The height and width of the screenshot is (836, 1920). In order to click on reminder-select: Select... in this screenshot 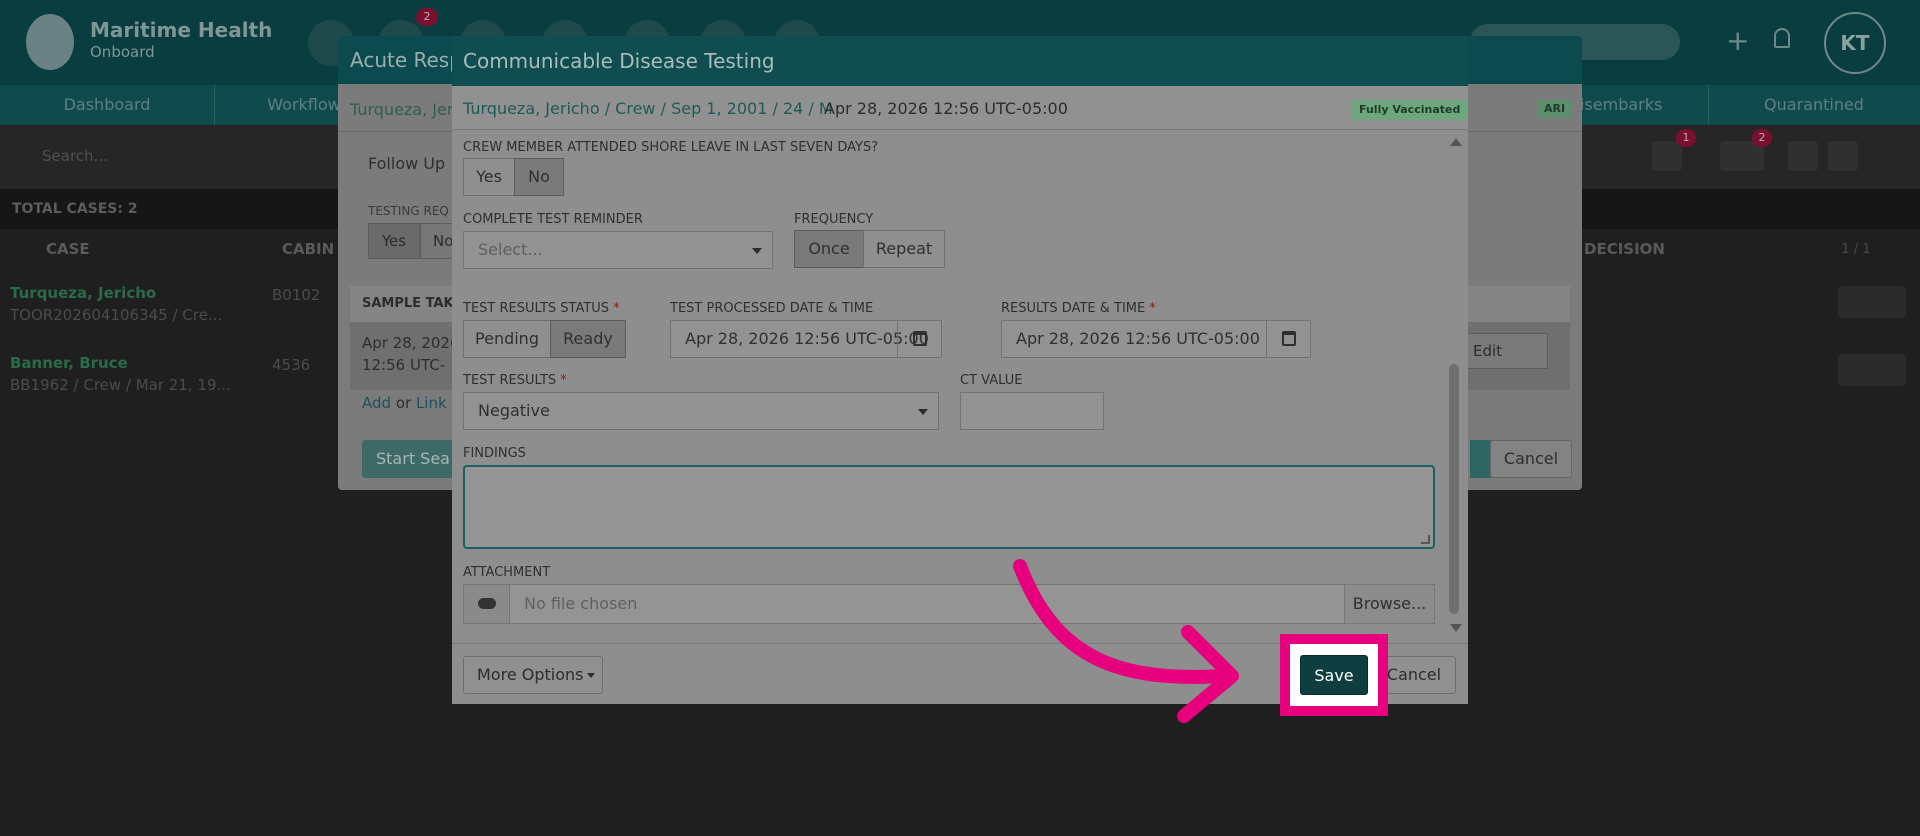, I will do `click(618, 250)`.